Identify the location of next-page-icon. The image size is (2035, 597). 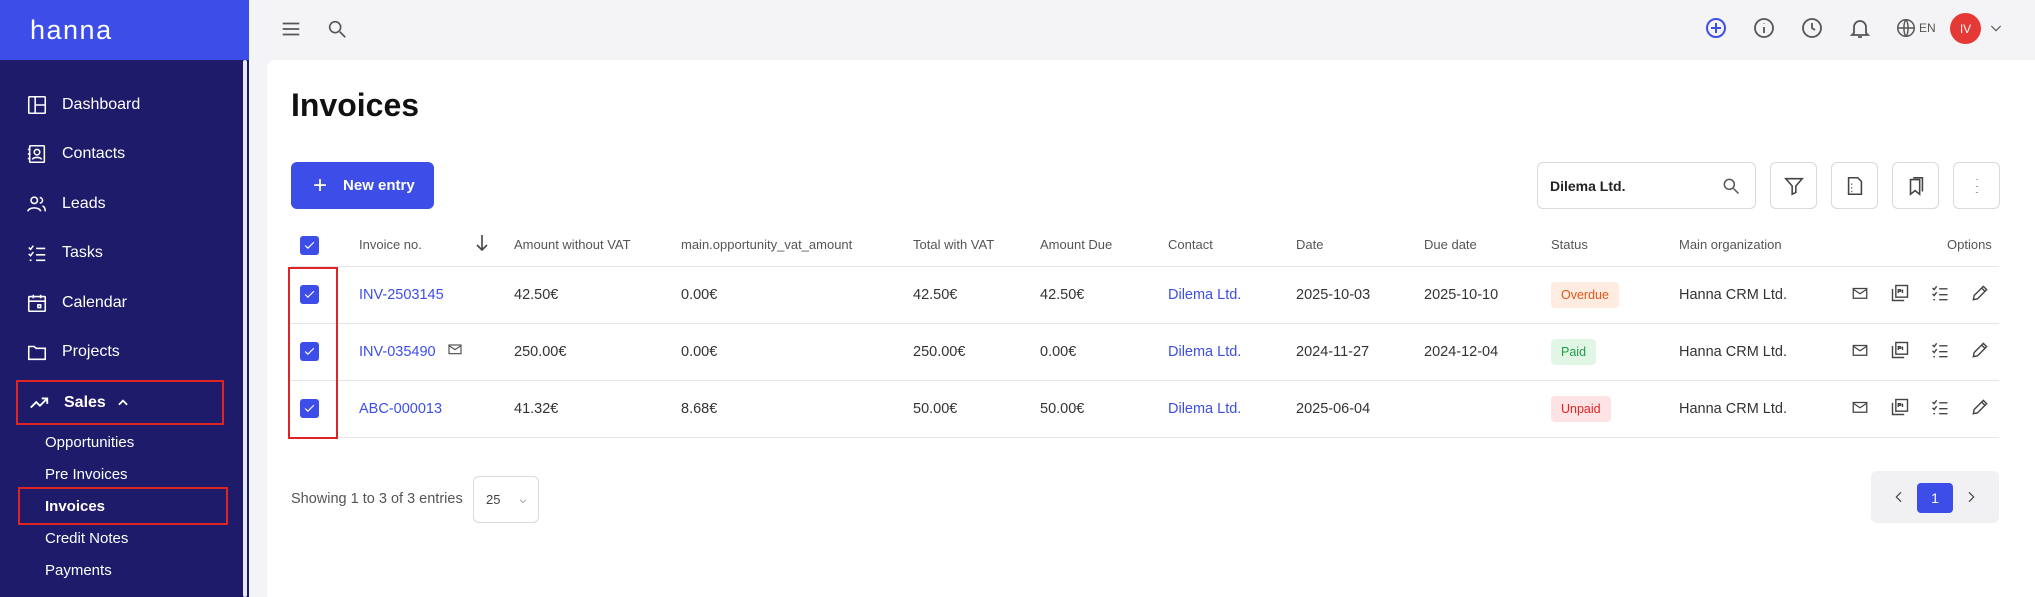
(1971, 499).